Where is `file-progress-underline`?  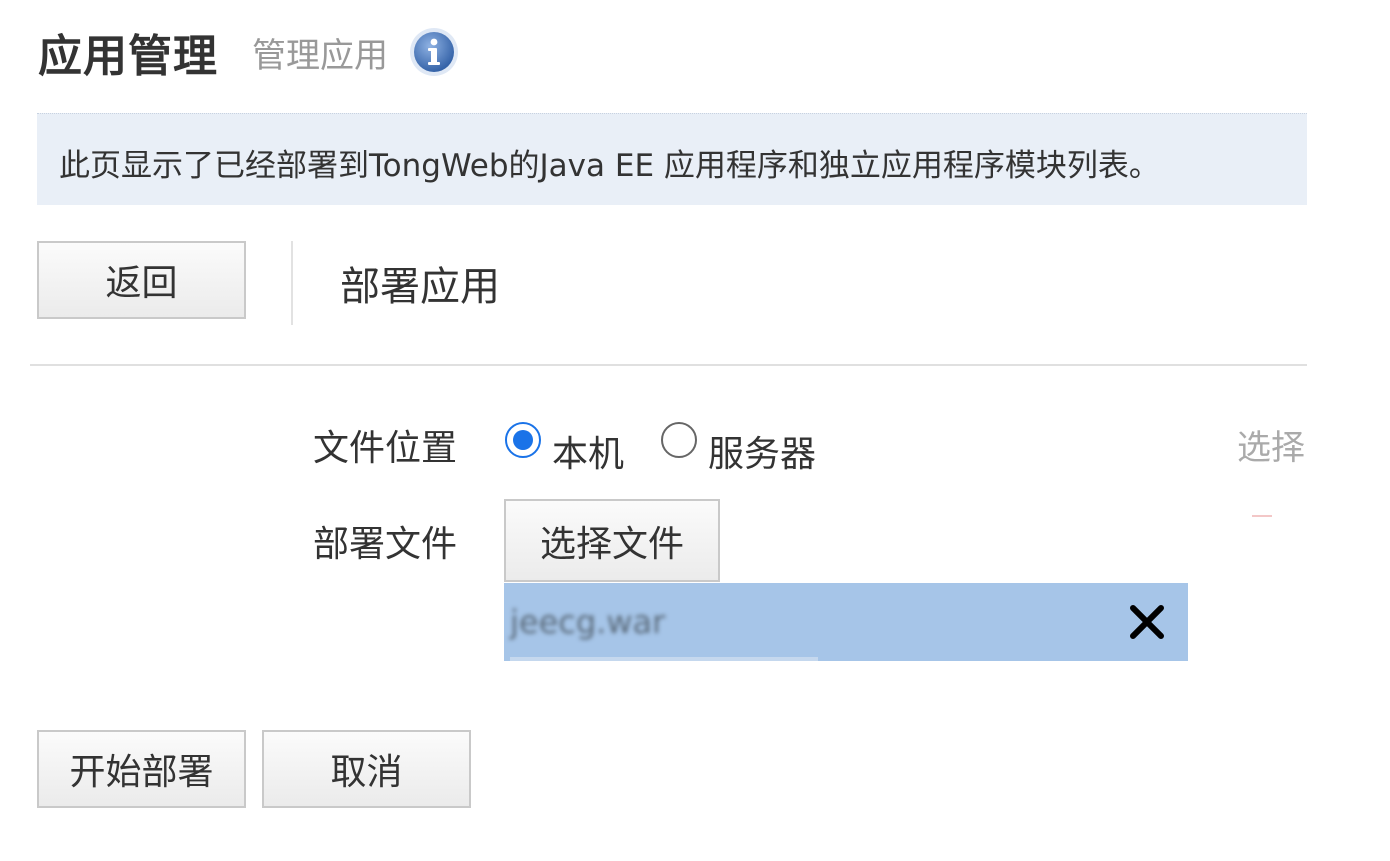
file-progress-underline is located at coordinates (664, 659).